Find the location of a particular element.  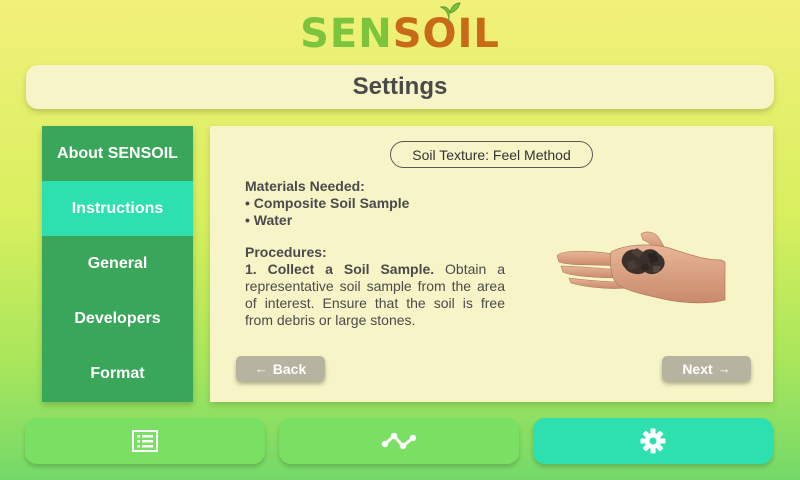

app-logo: SENSO IL is located at coordinates (400, 31).